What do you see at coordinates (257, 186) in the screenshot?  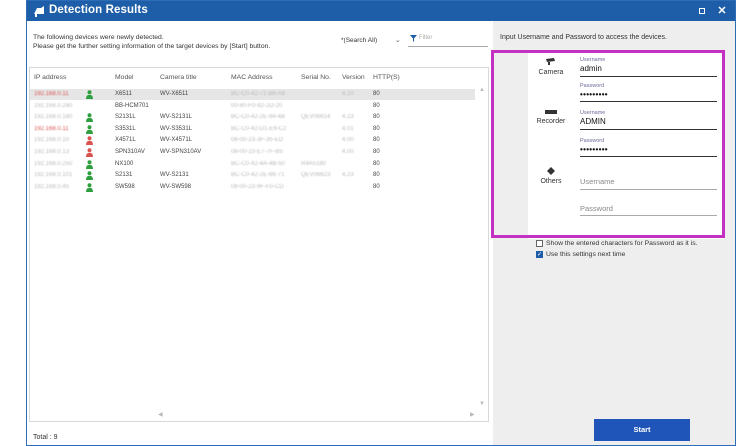 I see `cell-mac: 08-00-23-9F-F0-CD` at bounding box center [257, 186].